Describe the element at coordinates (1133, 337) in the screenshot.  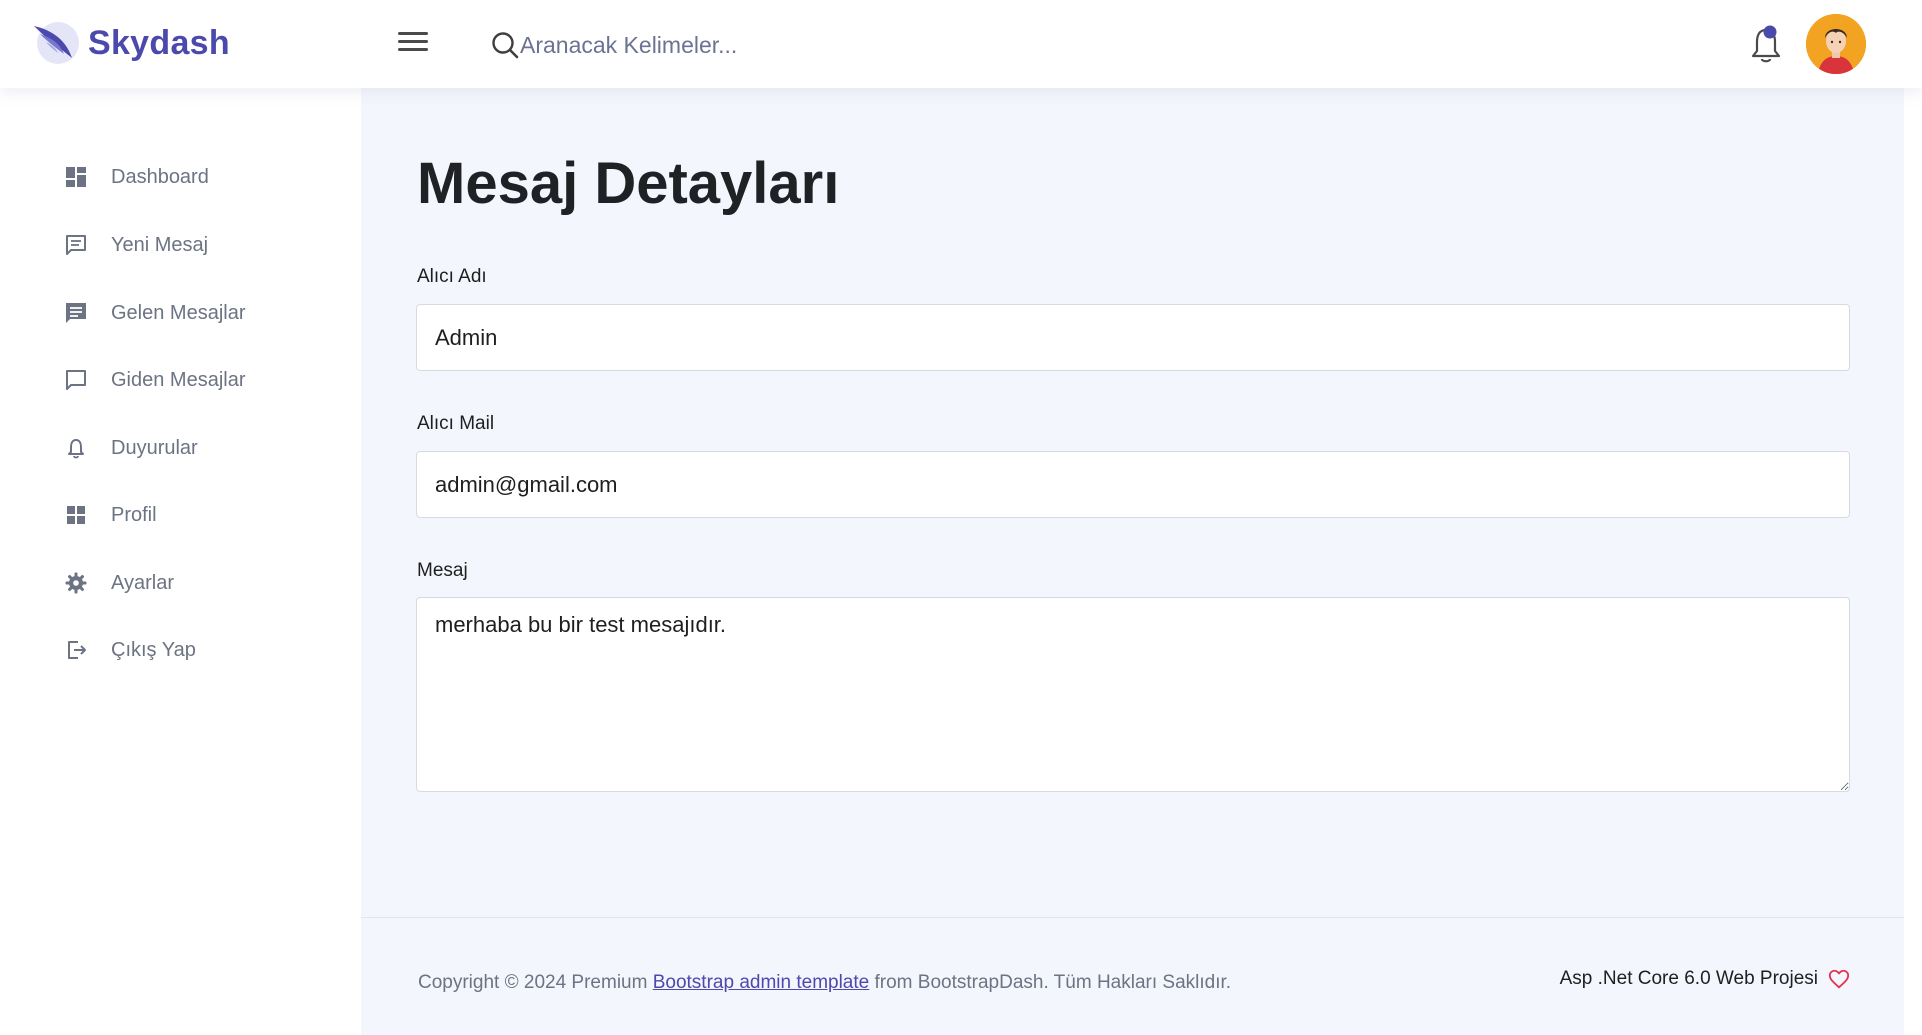
I see `recipient-name-field` at that location.